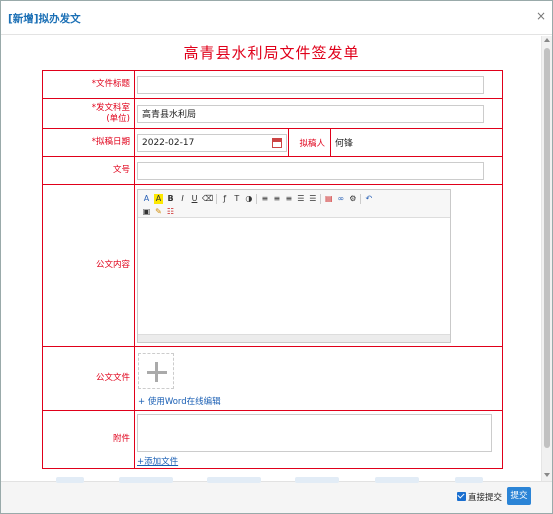 Image resolution: width=553 pixels, height=514 pixels. Describe the element at coordinates (248, 199) in the screenshot. I see `format-paint-icon: ◑` at that location.